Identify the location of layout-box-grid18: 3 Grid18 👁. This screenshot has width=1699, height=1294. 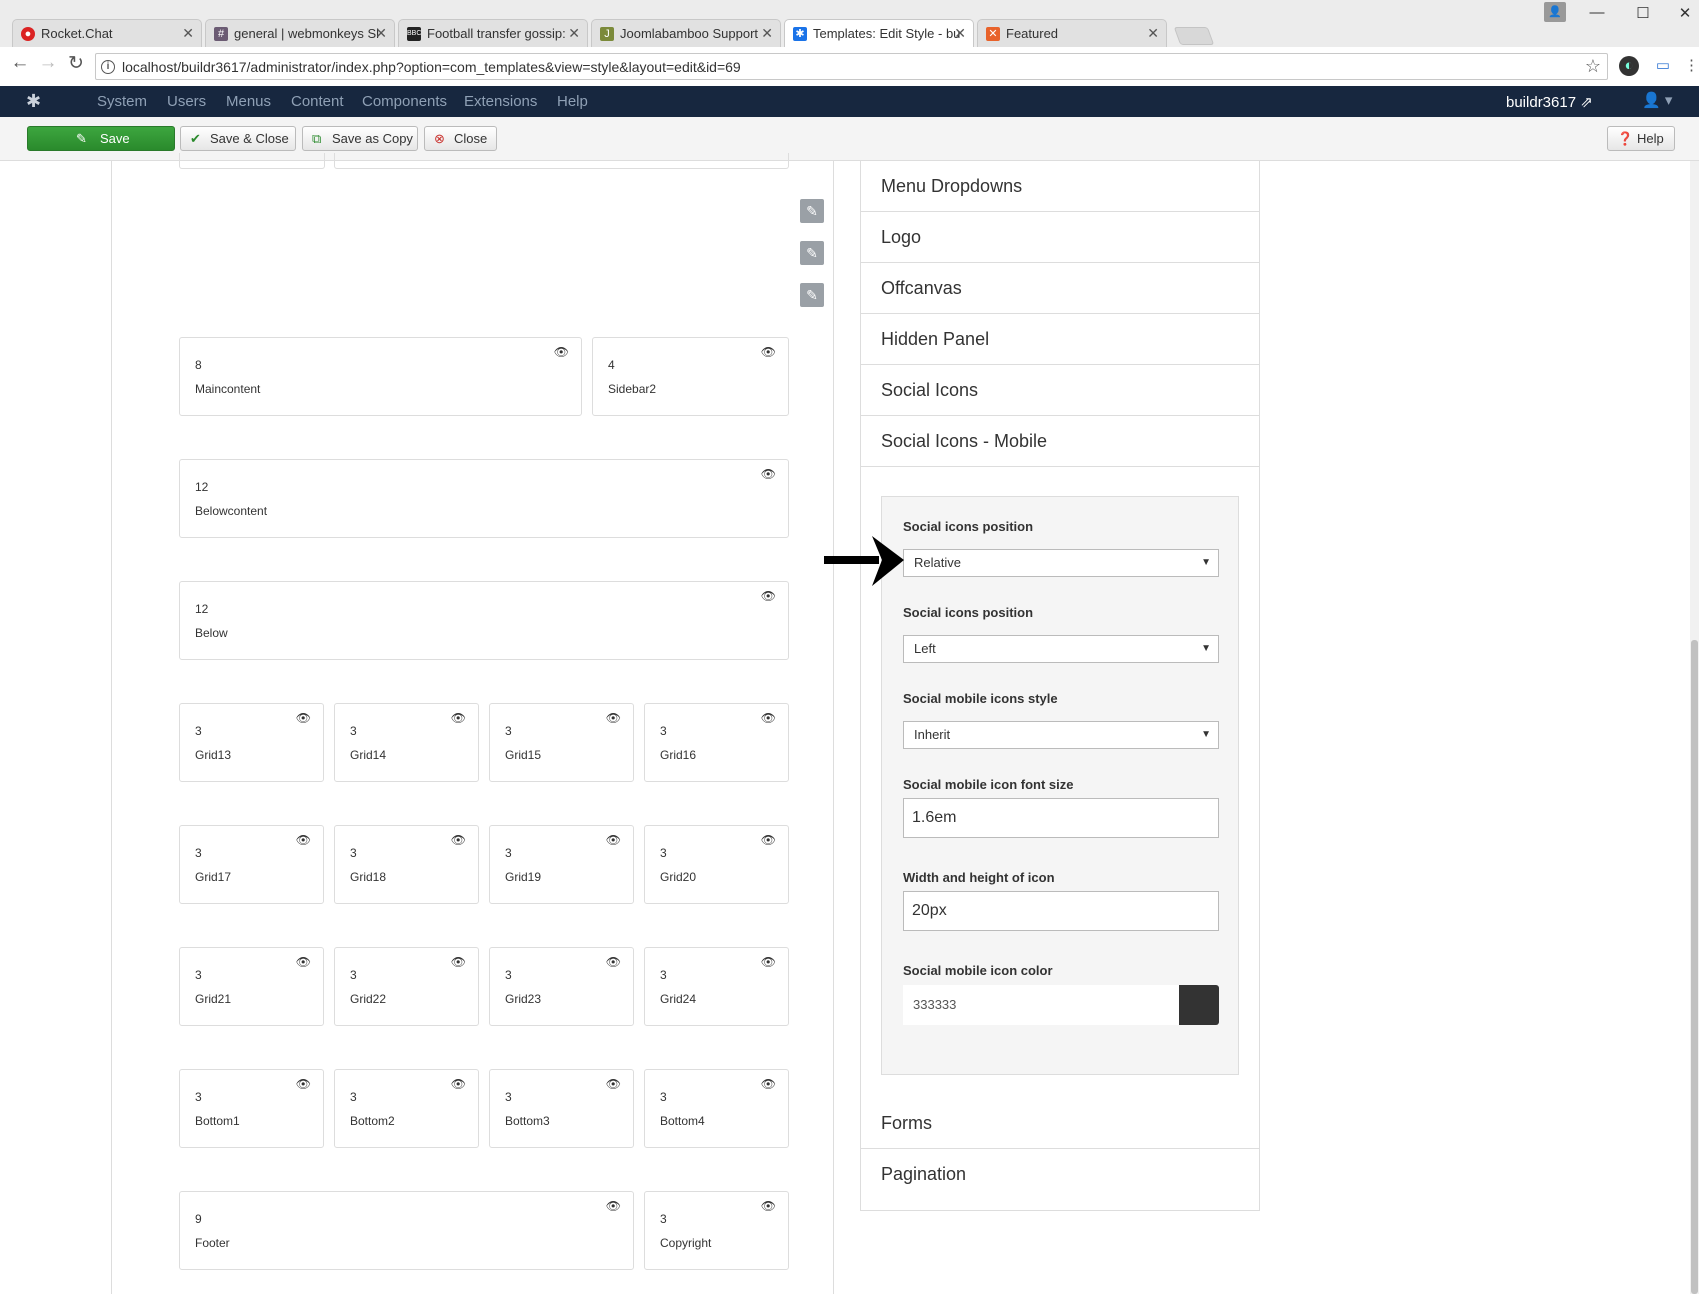
(406, 864).